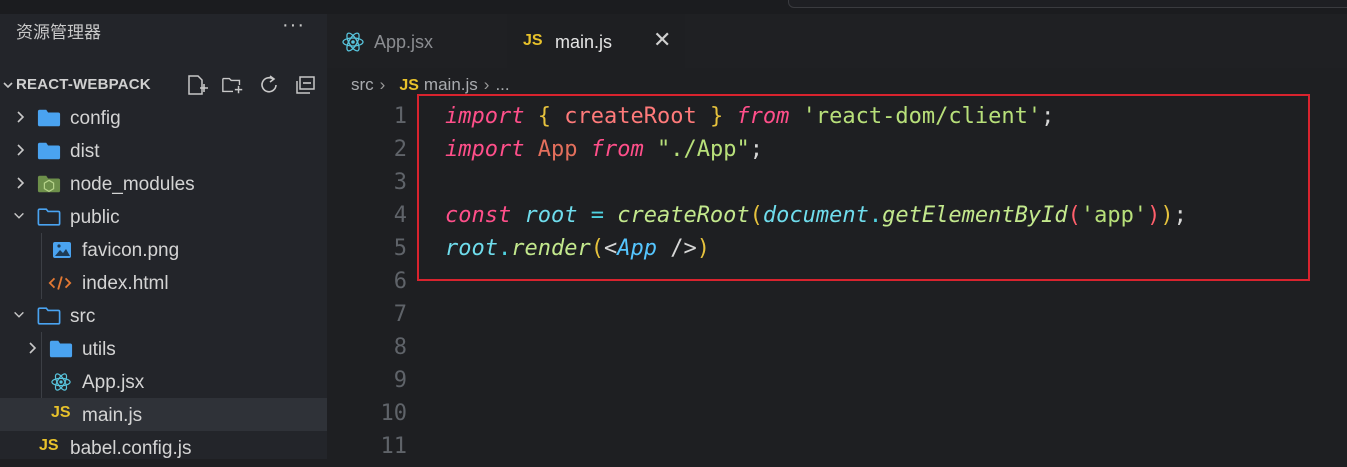 The height and width of the screenshot is (467, 1347). What do you see at coordinates (451, 84) in the screenshot?
I see `breadcrumb-file: main.js` at bounding box center [451, 84].